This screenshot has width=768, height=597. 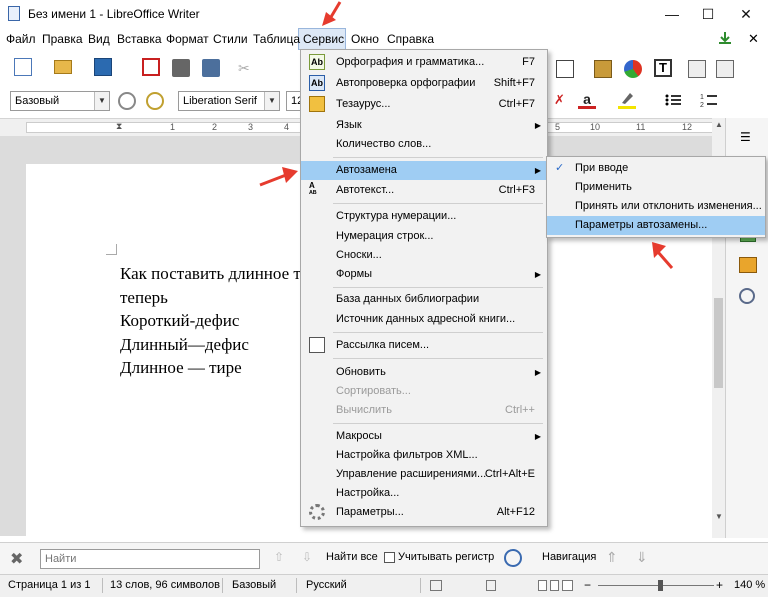 I want to click on new-document-icon, so click(x=23, y=67).